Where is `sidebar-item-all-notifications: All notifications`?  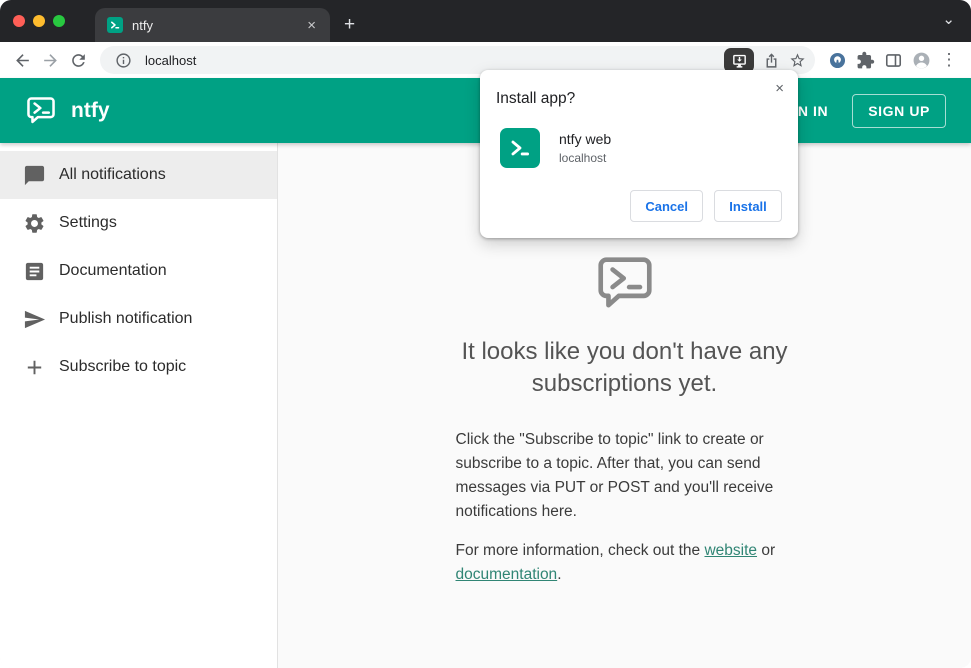 sidebar-item-all-notifications: All notifications is located at coordinates (138, 175).